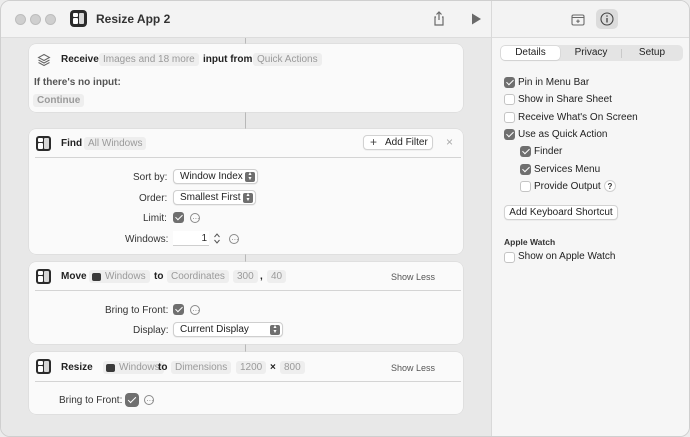  I want to click on tab-details: Details, so click(530, 53).